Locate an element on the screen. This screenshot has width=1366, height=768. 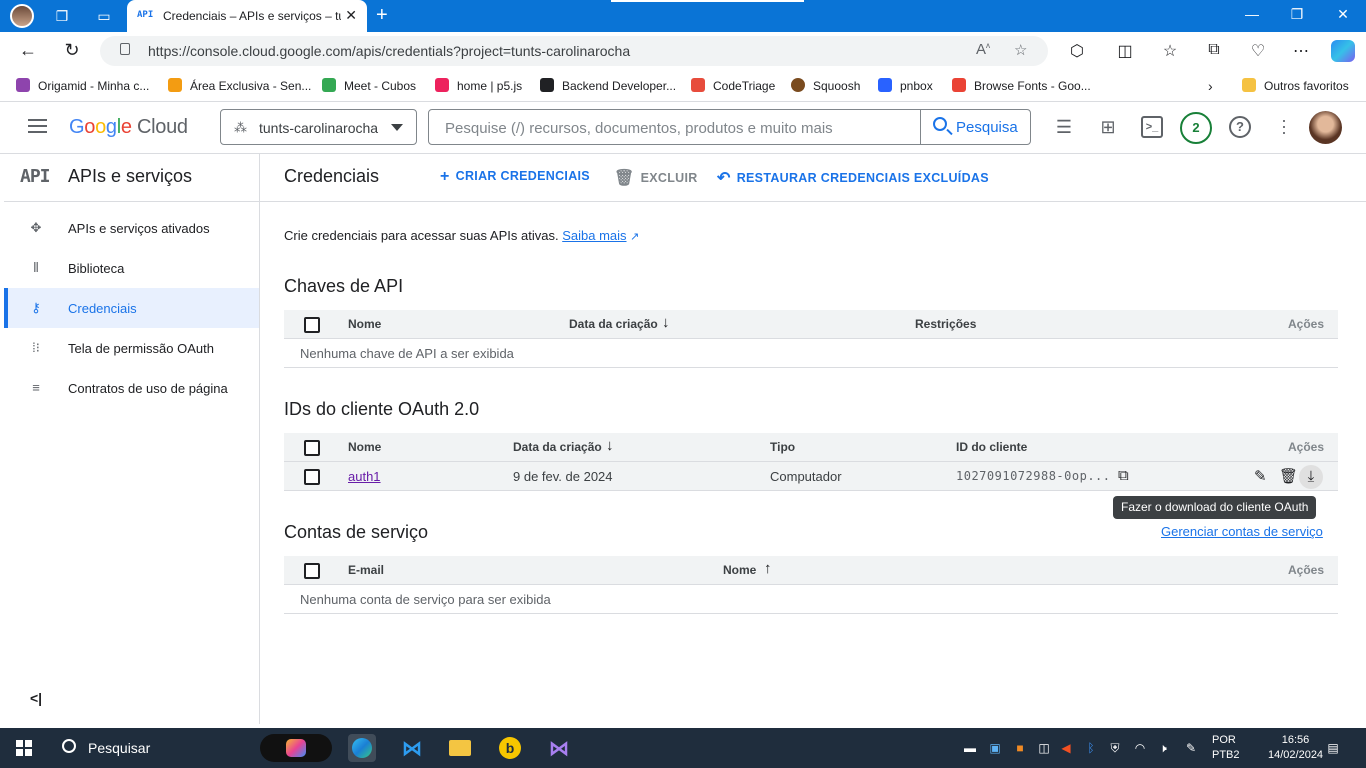
column-header-restrictions: Restrições is located at coordinates (945, 324).